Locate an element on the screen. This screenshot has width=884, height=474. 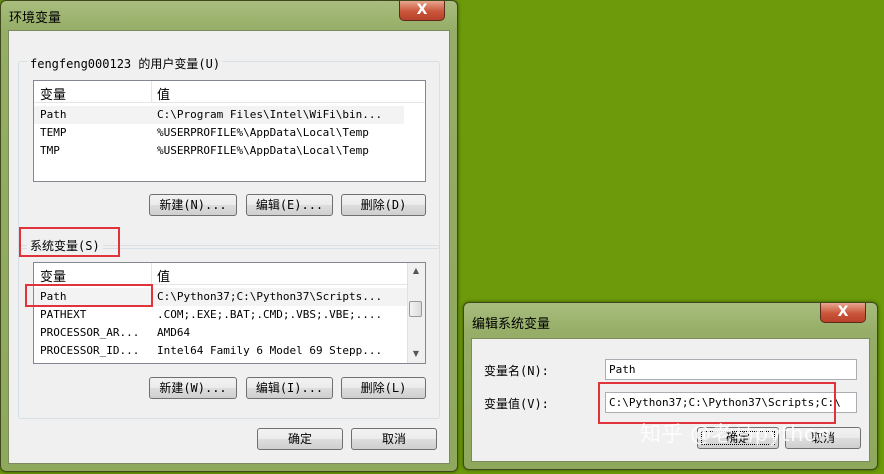
var-name: PATHEXT is located at coordinates (63, 314).